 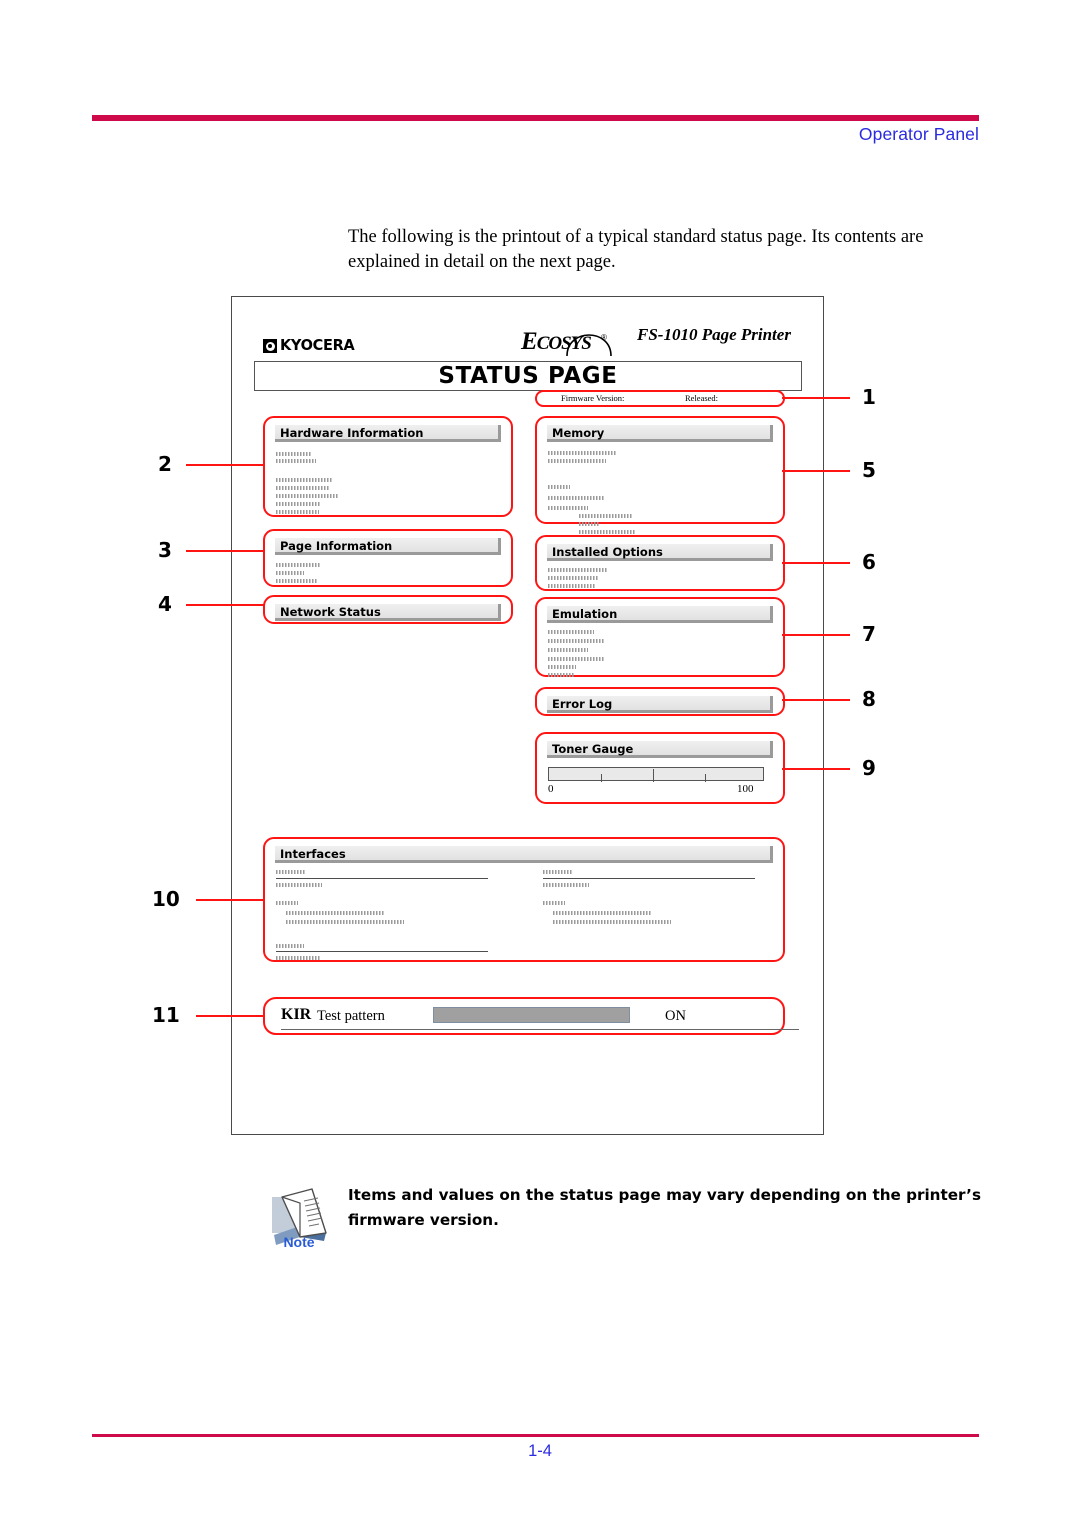 What do you see at coordinates (869, 397) in the screenshot?
I see `callout-number-1: 1` at bounding box center [869, 397].